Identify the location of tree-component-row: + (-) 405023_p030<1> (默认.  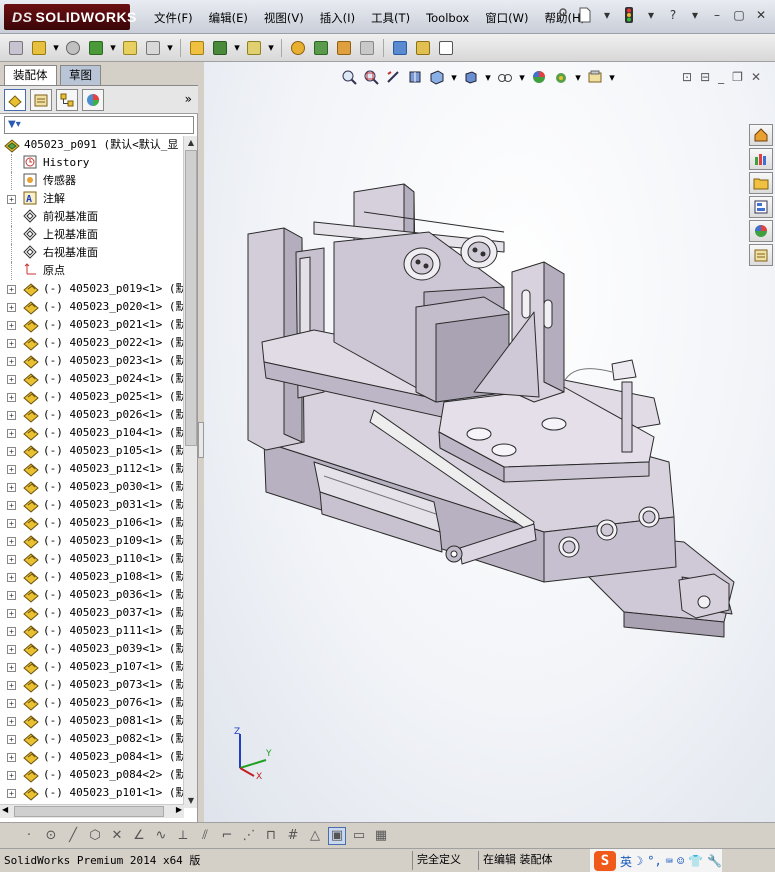
(92, 487).